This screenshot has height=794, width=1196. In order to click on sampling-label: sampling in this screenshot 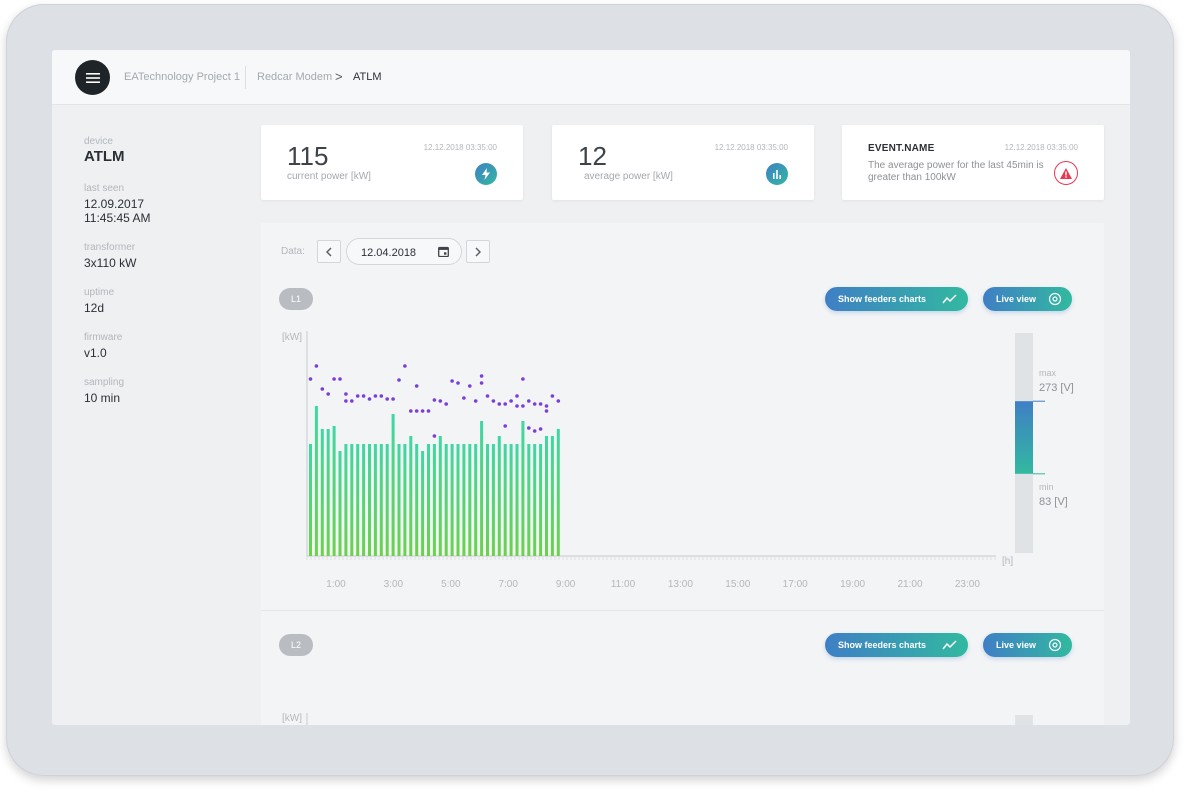, I will do `click(104, 382)`.